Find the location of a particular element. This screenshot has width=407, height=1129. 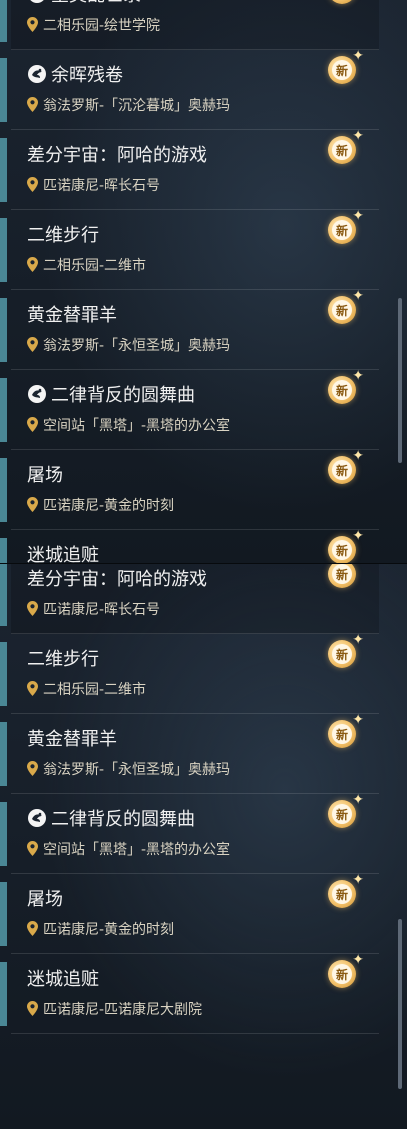

quest-location-text: 匹诺康尼-晖长石号 is located at coordinates (102, 186).